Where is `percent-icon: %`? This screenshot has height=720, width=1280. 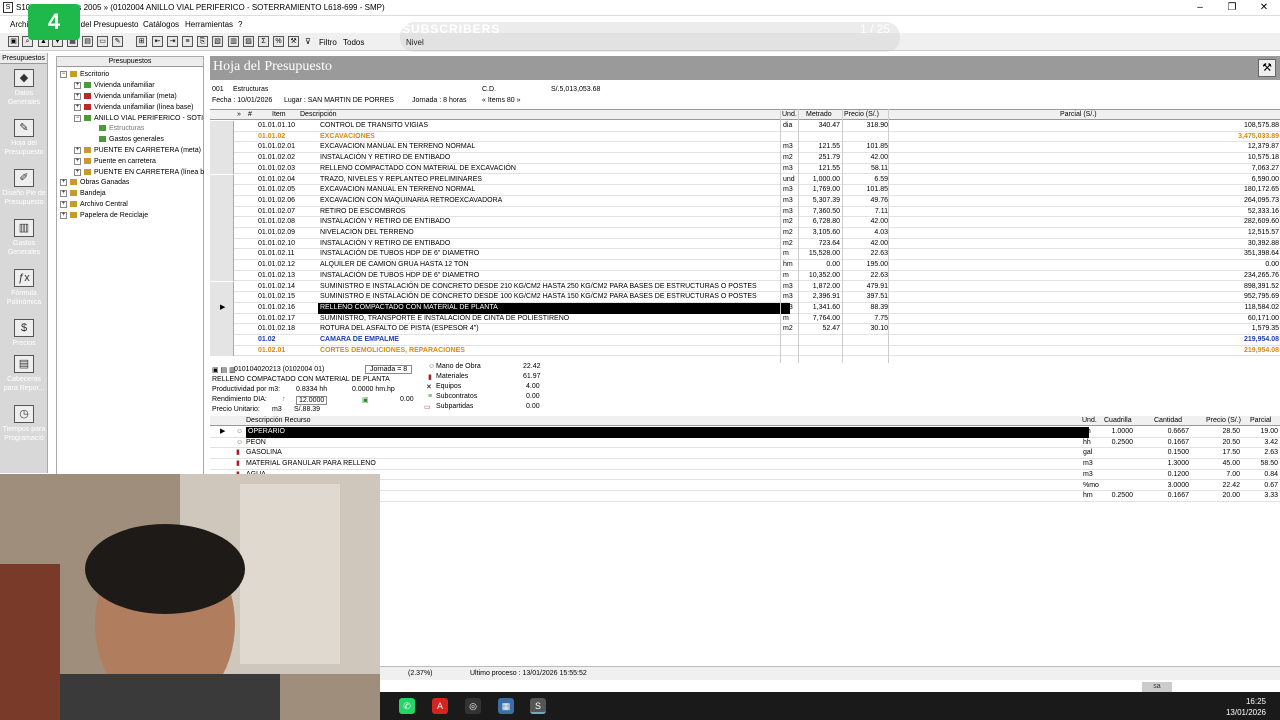
percent-icon: % is located at coordinates (278, 41).